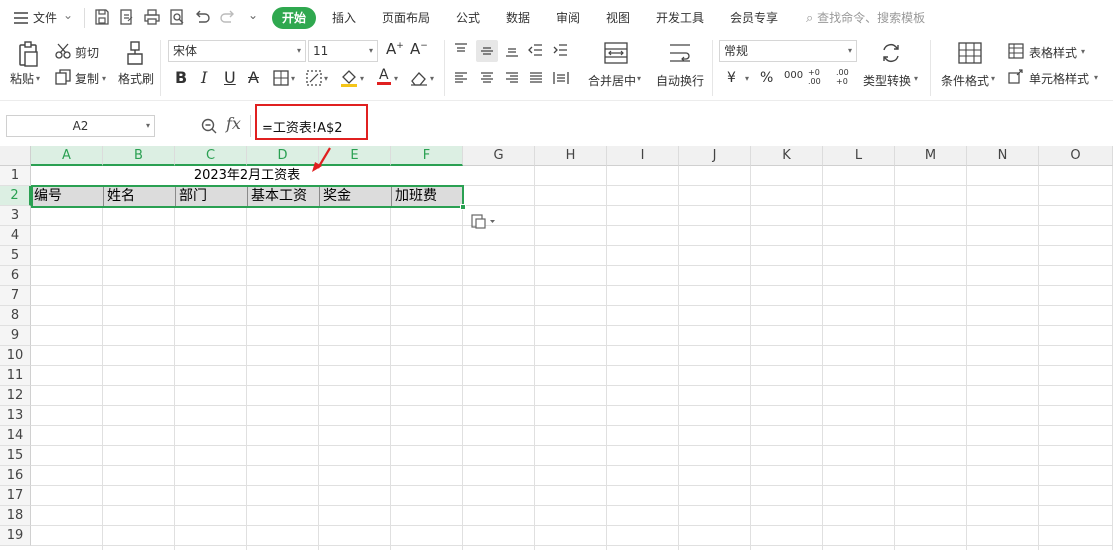 The image size is (1113, 550). I want to click on undo-icon, so click(202, 17).